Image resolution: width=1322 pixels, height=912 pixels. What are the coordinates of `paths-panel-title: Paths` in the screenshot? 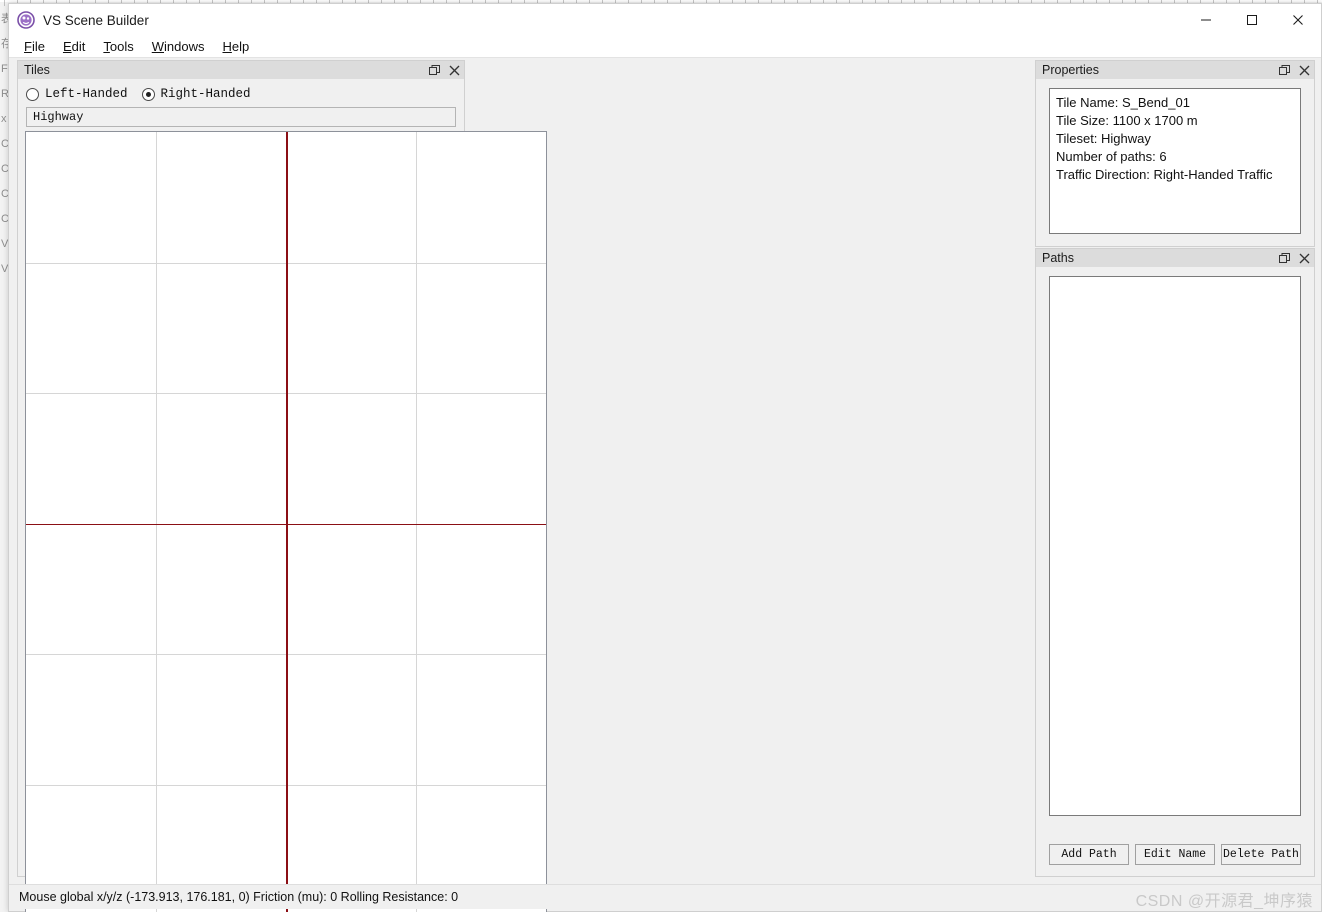 It's located at (1058, 258).